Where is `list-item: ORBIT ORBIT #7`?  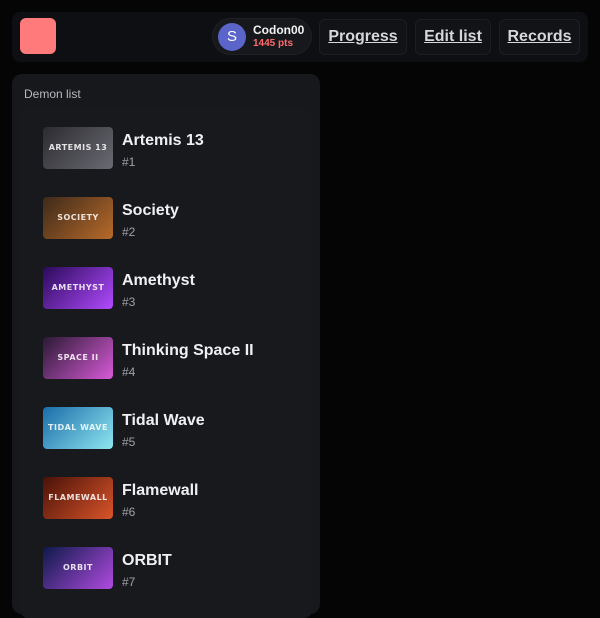
list-item: ORBIT ORBIT #7 is located at coordinates (166, 563).